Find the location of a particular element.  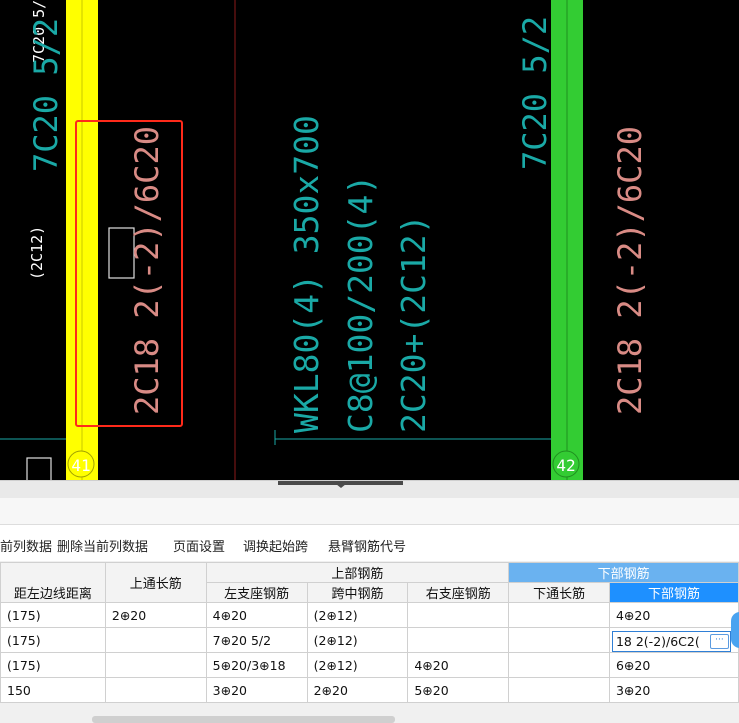

header-left-dist: 距左边线距离 is located at coordinates (53, 582).